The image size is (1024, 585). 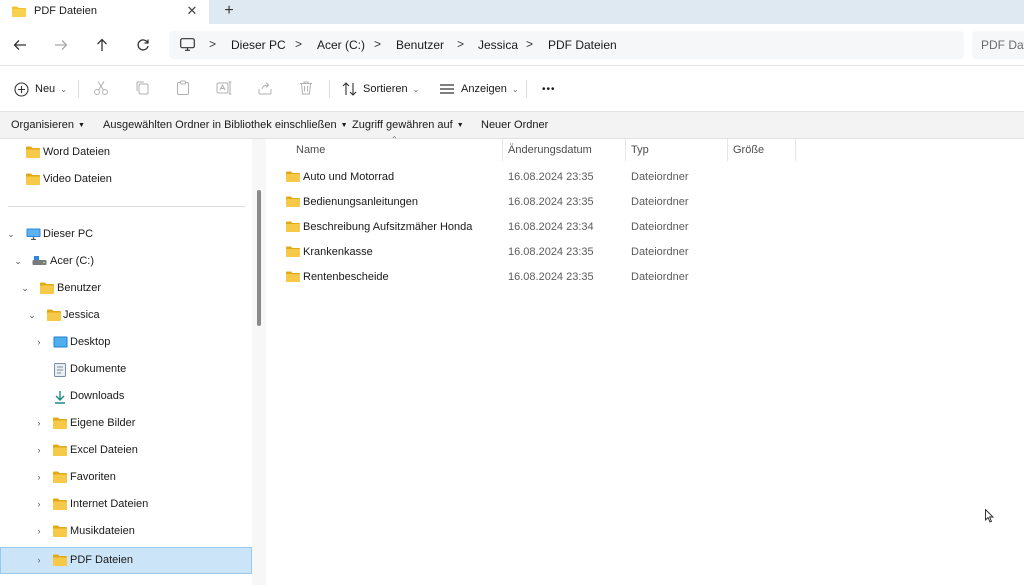 What do you see at coordinates (514, 125) in the screenshot?
I see `new-folder-button: Neuer Ordner` at bounding box center [514, 125].